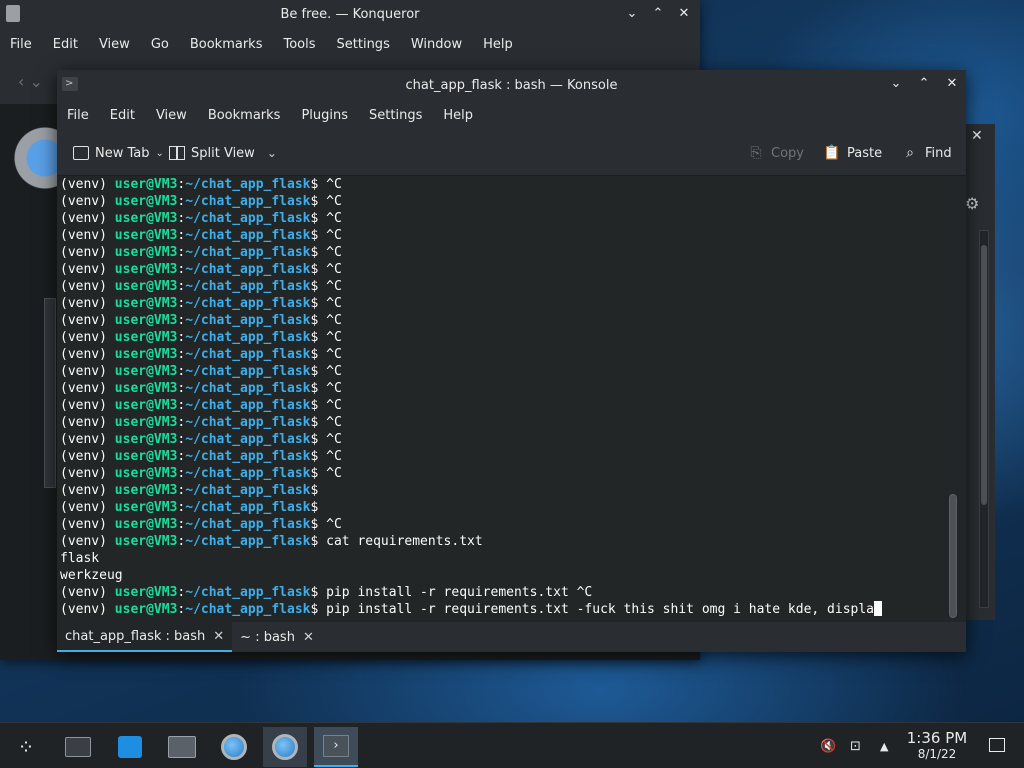 The image size is (1024, 768). I want to click on menu-view: View, so click(171, 115).